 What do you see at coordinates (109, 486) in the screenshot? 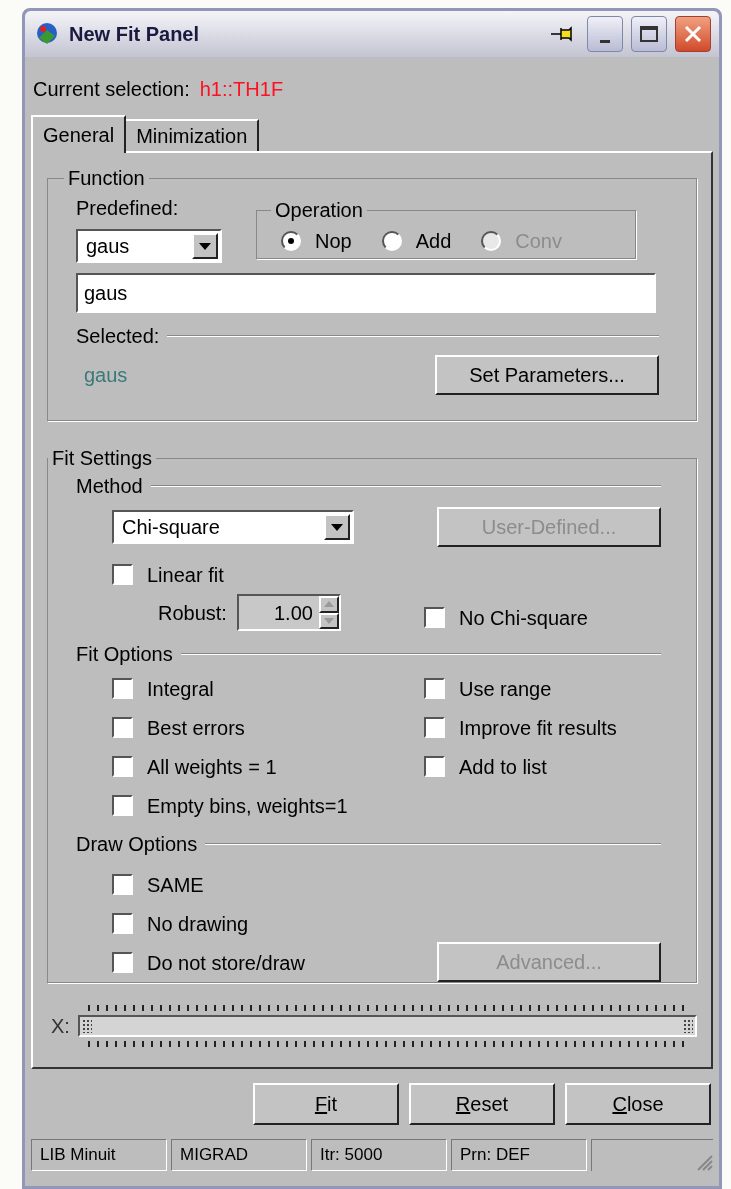
I see `section-title: Method` at bounding box center [109, 486].